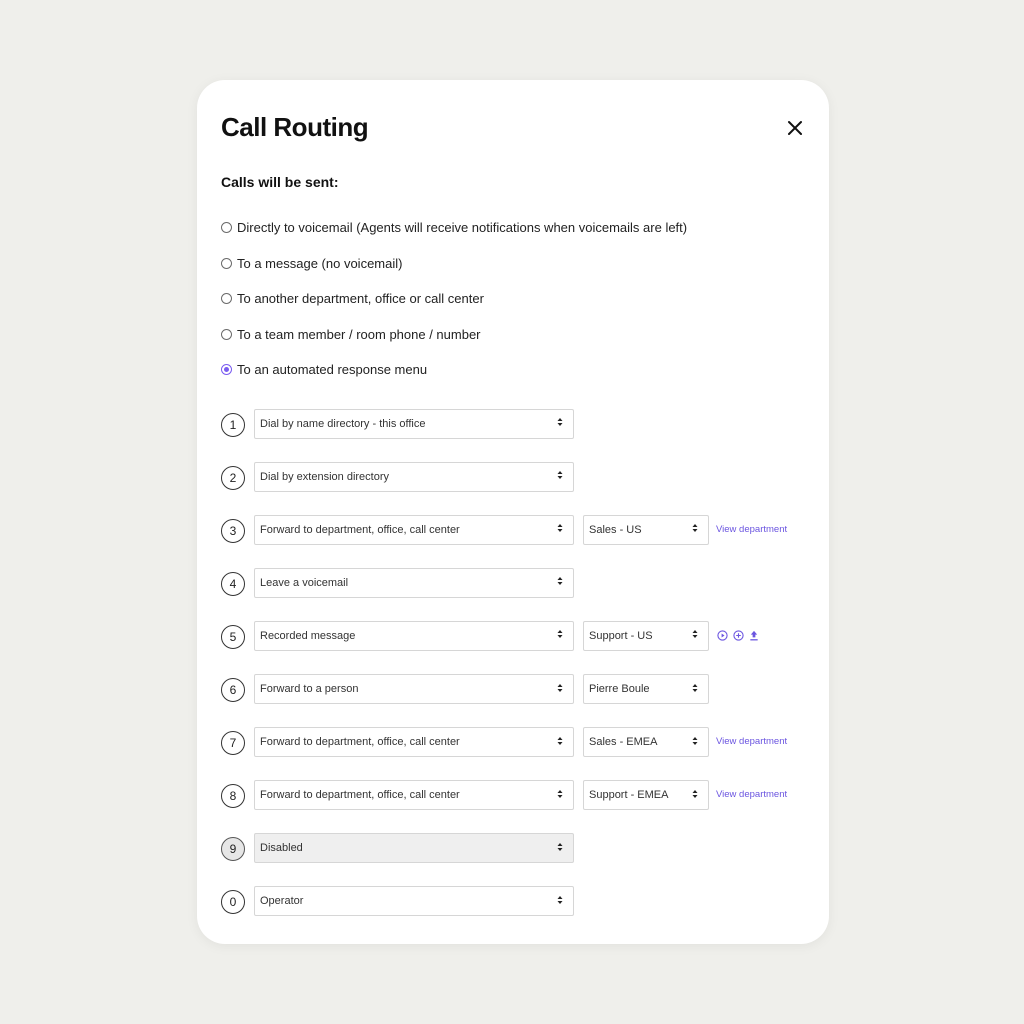  I want to click on menu-row-2: 2 Dial by extension directory, so click(397, 477).